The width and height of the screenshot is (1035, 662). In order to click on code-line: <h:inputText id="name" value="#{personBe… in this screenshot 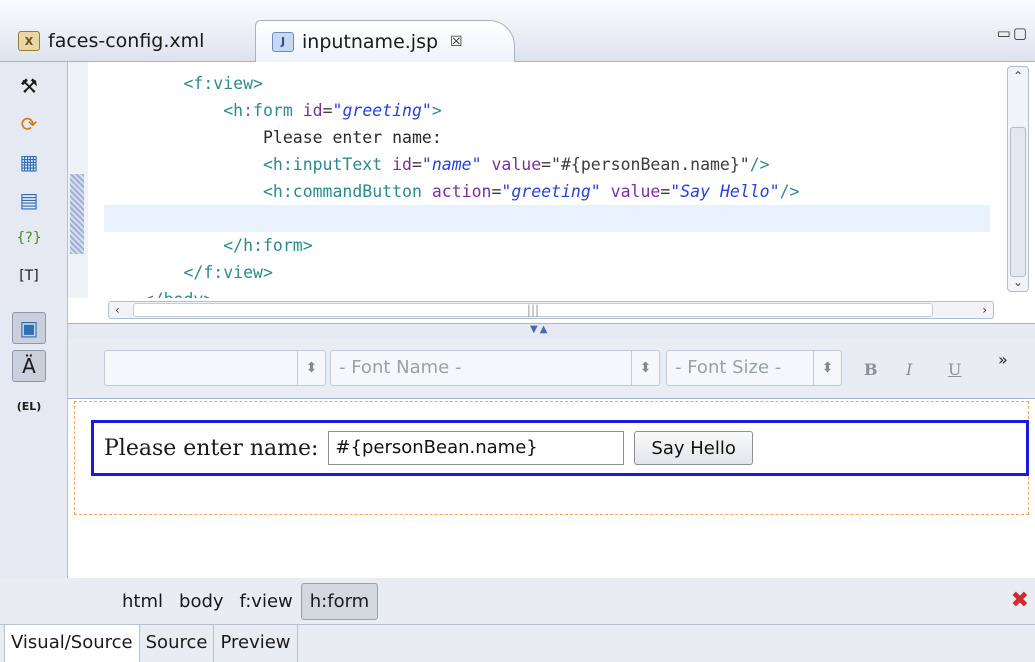, I will do `click(547, 164)`.